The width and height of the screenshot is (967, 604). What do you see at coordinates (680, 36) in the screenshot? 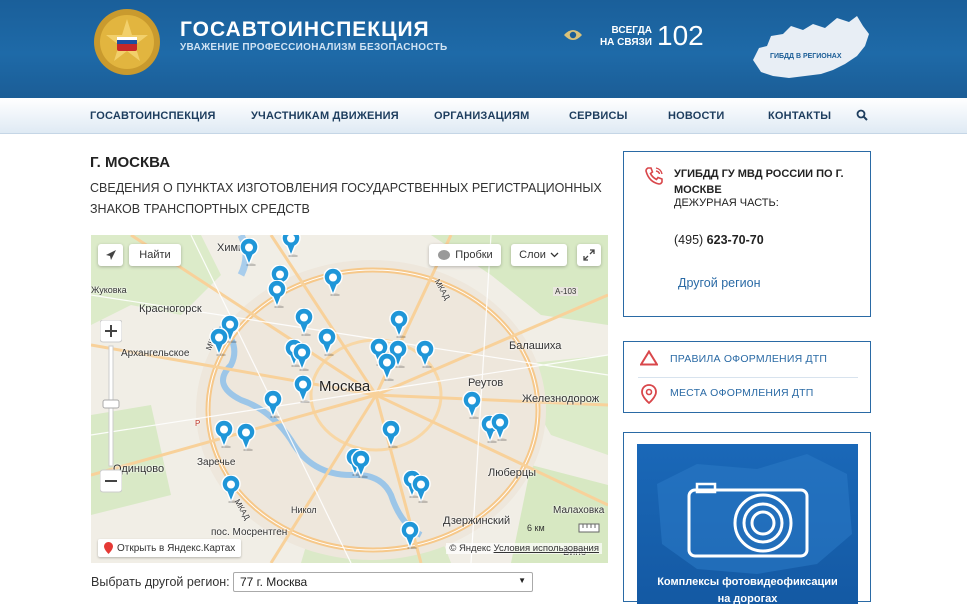
I see `hotline-number: 102` at bounding box center [680, 36].